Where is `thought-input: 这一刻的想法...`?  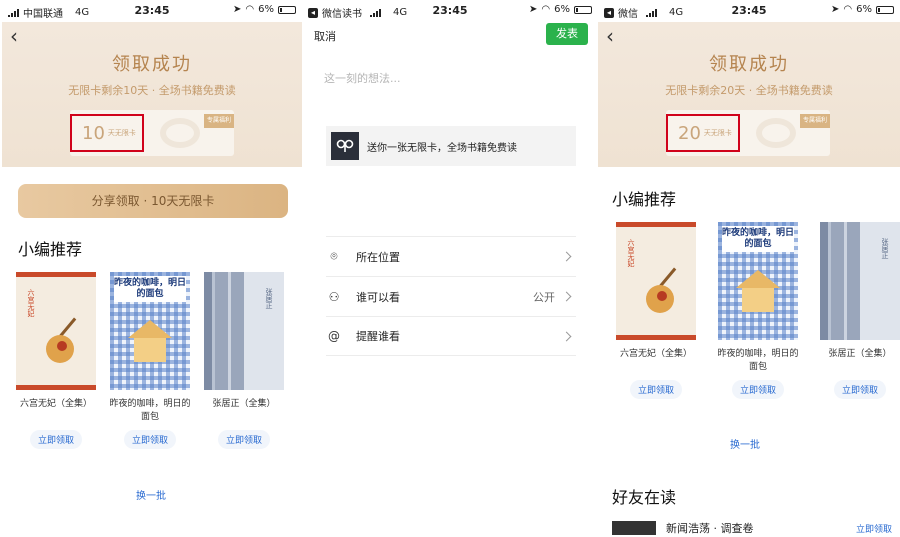 thought-input: 这一刻的想法... is located at coordinates (362, 78).